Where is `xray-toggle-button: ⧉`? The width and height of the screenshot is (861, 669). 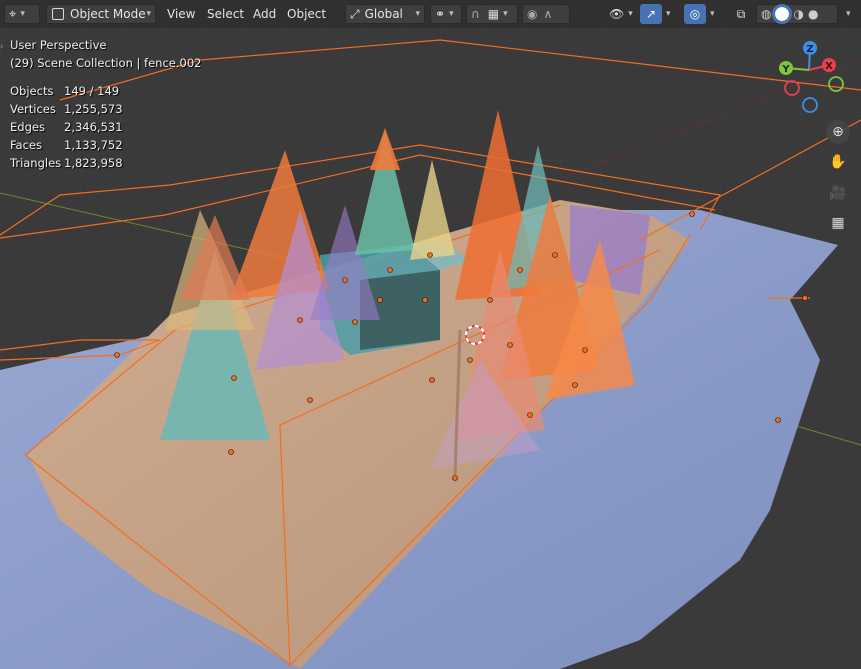
xray-toggle-button: ⧉ is located at coordinates (741, 14).